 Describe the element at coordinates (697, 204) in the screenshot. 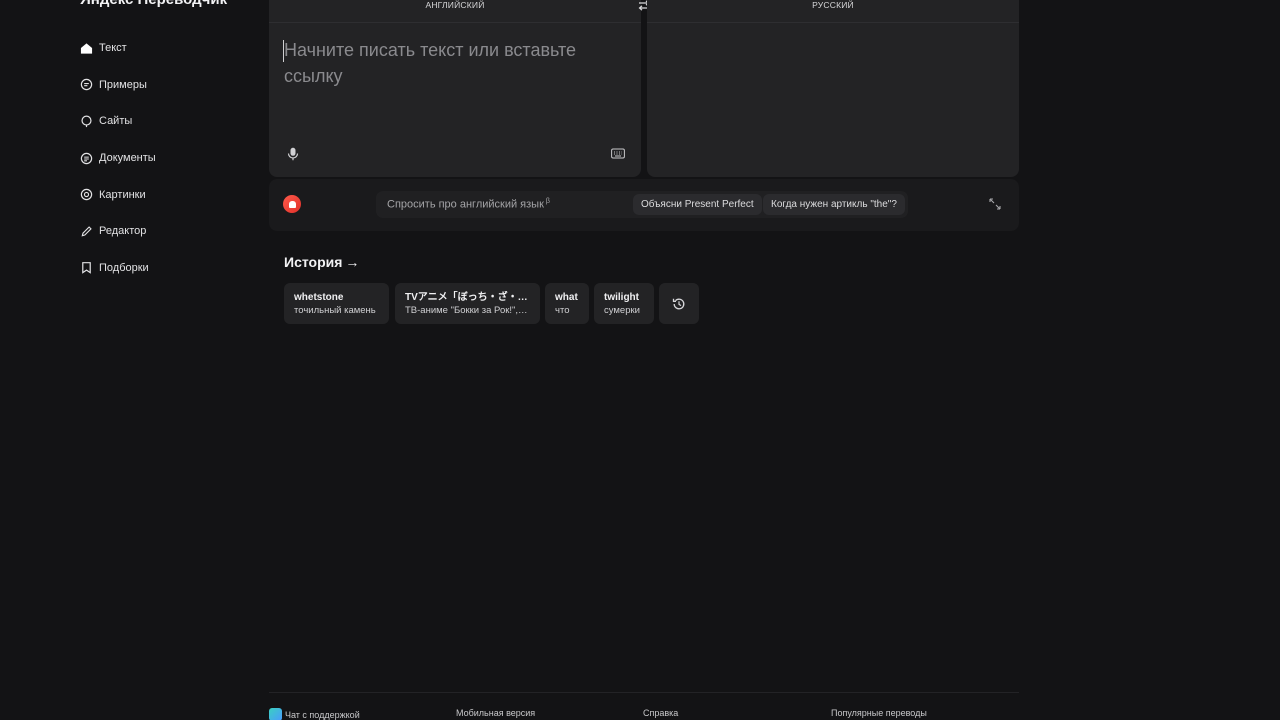

I see `suggestion-chip: Объясни Present Perfect` at that location.